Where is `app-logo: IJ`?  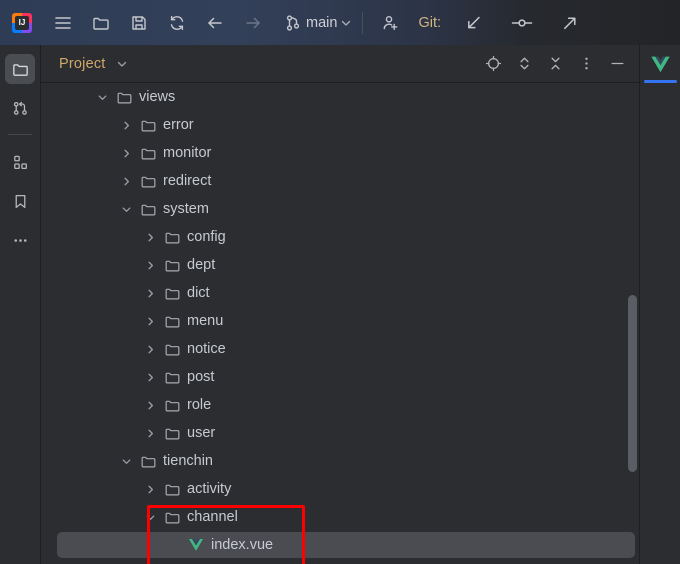 app-logo: IJ is located at coordinates (22, 22).